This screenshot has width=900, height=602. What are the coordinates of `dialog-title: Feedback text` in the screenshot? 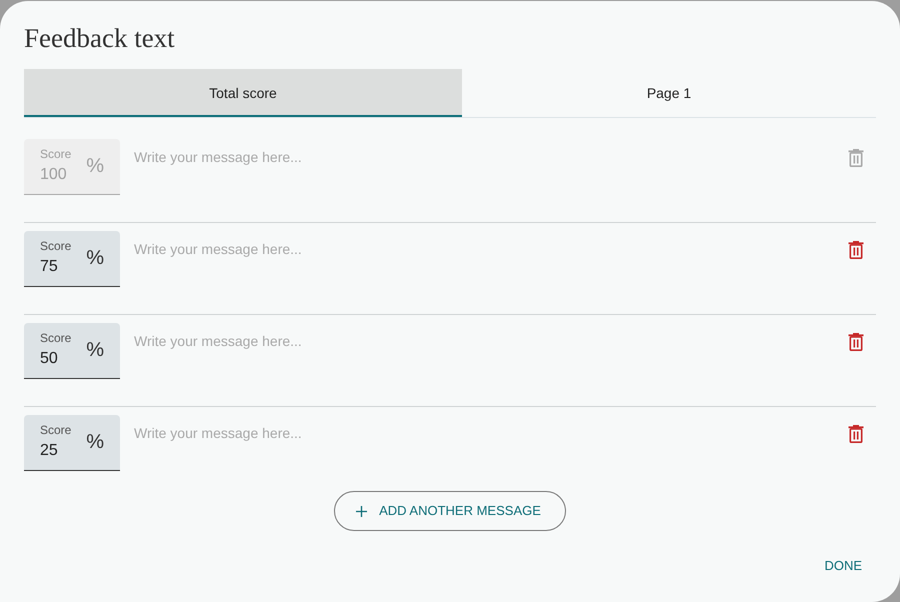 It's located at (99, 38).